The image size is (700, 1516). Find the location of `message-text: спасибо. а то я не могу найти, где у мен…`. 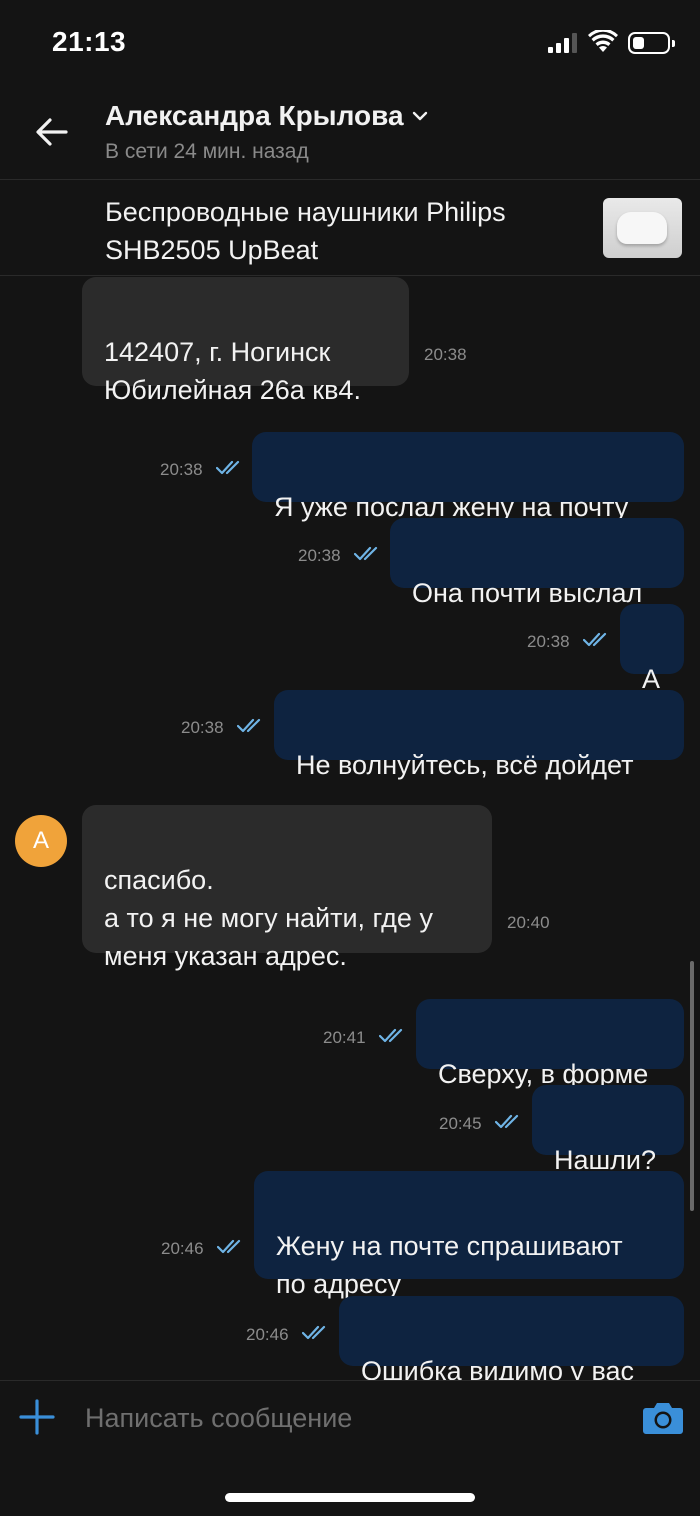

message-text: спасибо. а то я не могу найти, где у мен… is located at coordinates (268, 918).